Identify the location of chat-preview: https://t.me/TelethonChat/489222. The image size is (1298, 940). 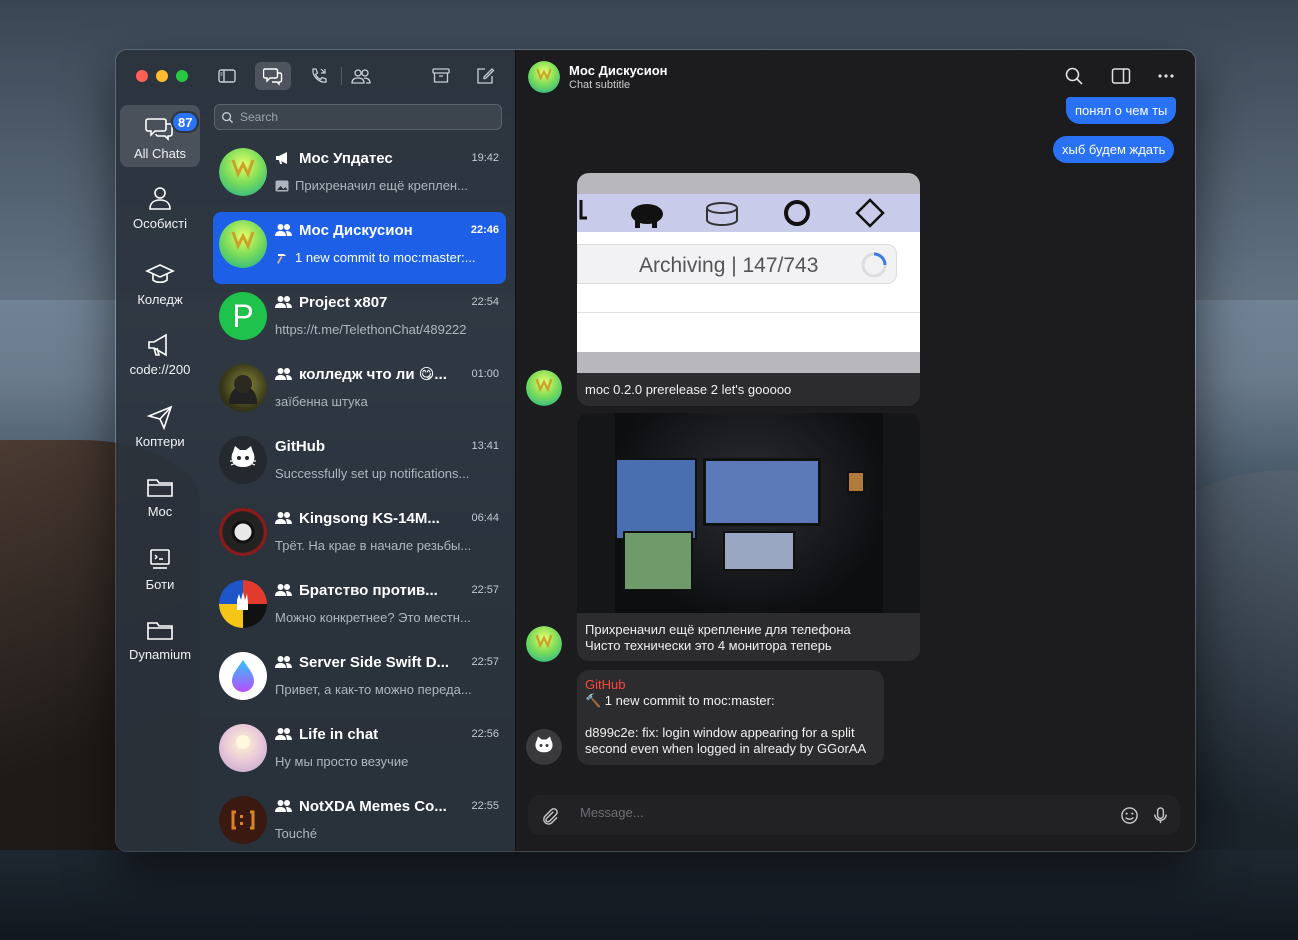
(371, 329).